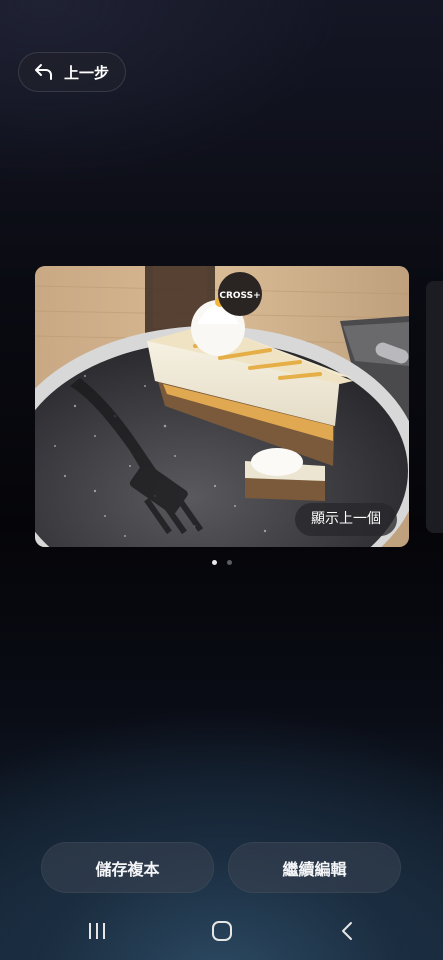  What do you see at coordinates (221, 562) in the screenshot?
I see `page-indicator` at bounding box center [221, 562].